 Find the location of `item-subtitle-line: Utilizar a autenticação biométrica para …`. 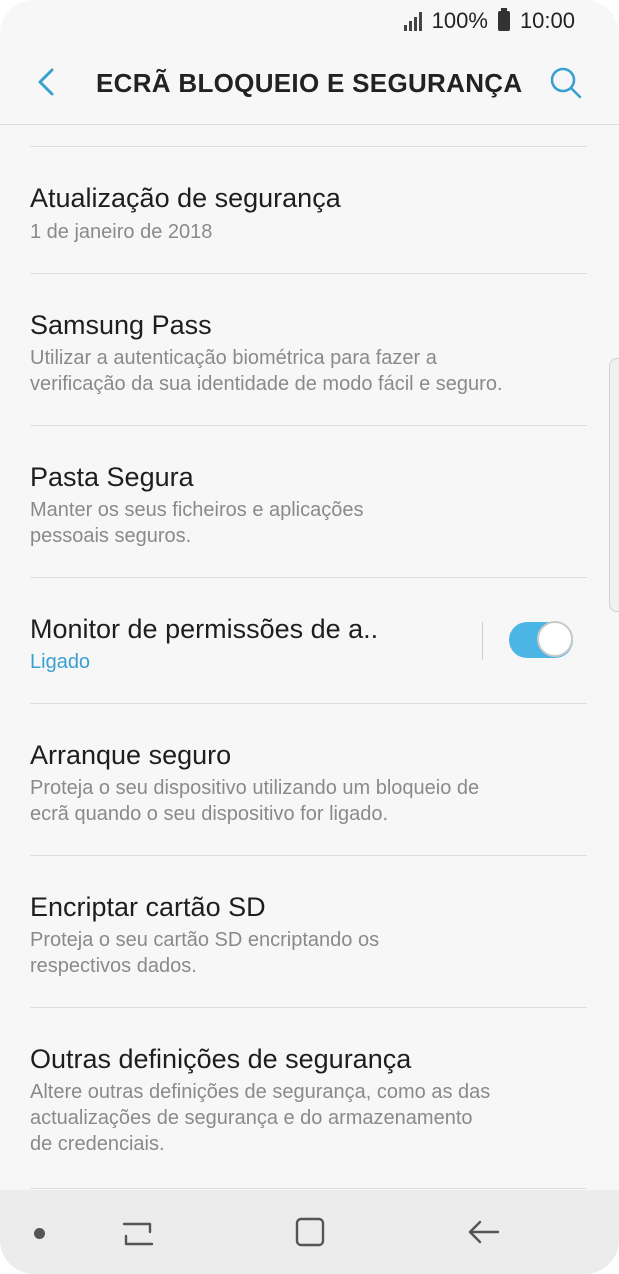

item-subtitle-line: Utilizar a autenticação biométrica para … is located at coordinates (233, 358).